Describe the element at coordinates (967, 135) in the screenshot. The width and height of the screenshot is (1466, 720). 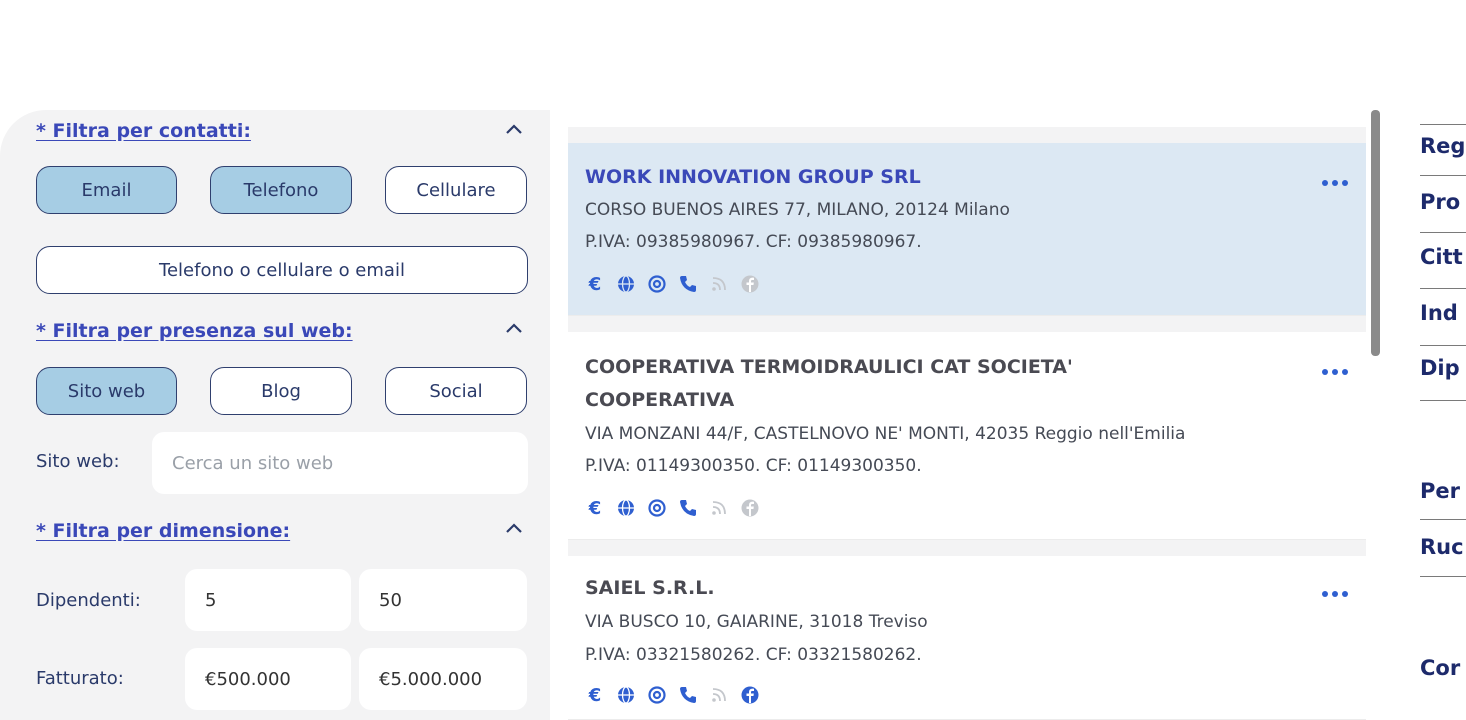
I see `results-list-top` at that location.